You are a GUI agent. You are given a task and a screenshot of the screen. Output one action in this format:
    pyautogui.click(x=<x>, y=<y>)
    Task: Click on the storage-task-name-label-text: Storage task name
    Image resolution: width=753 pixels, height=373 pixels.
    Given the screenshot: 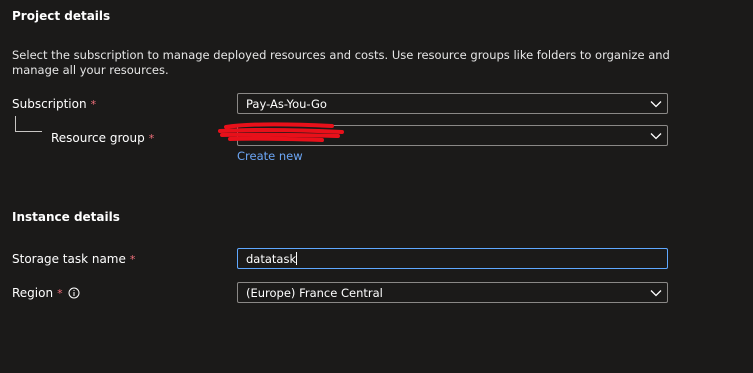 What is the action you would take?
    pyautogui.click(x=69, y=259)
    